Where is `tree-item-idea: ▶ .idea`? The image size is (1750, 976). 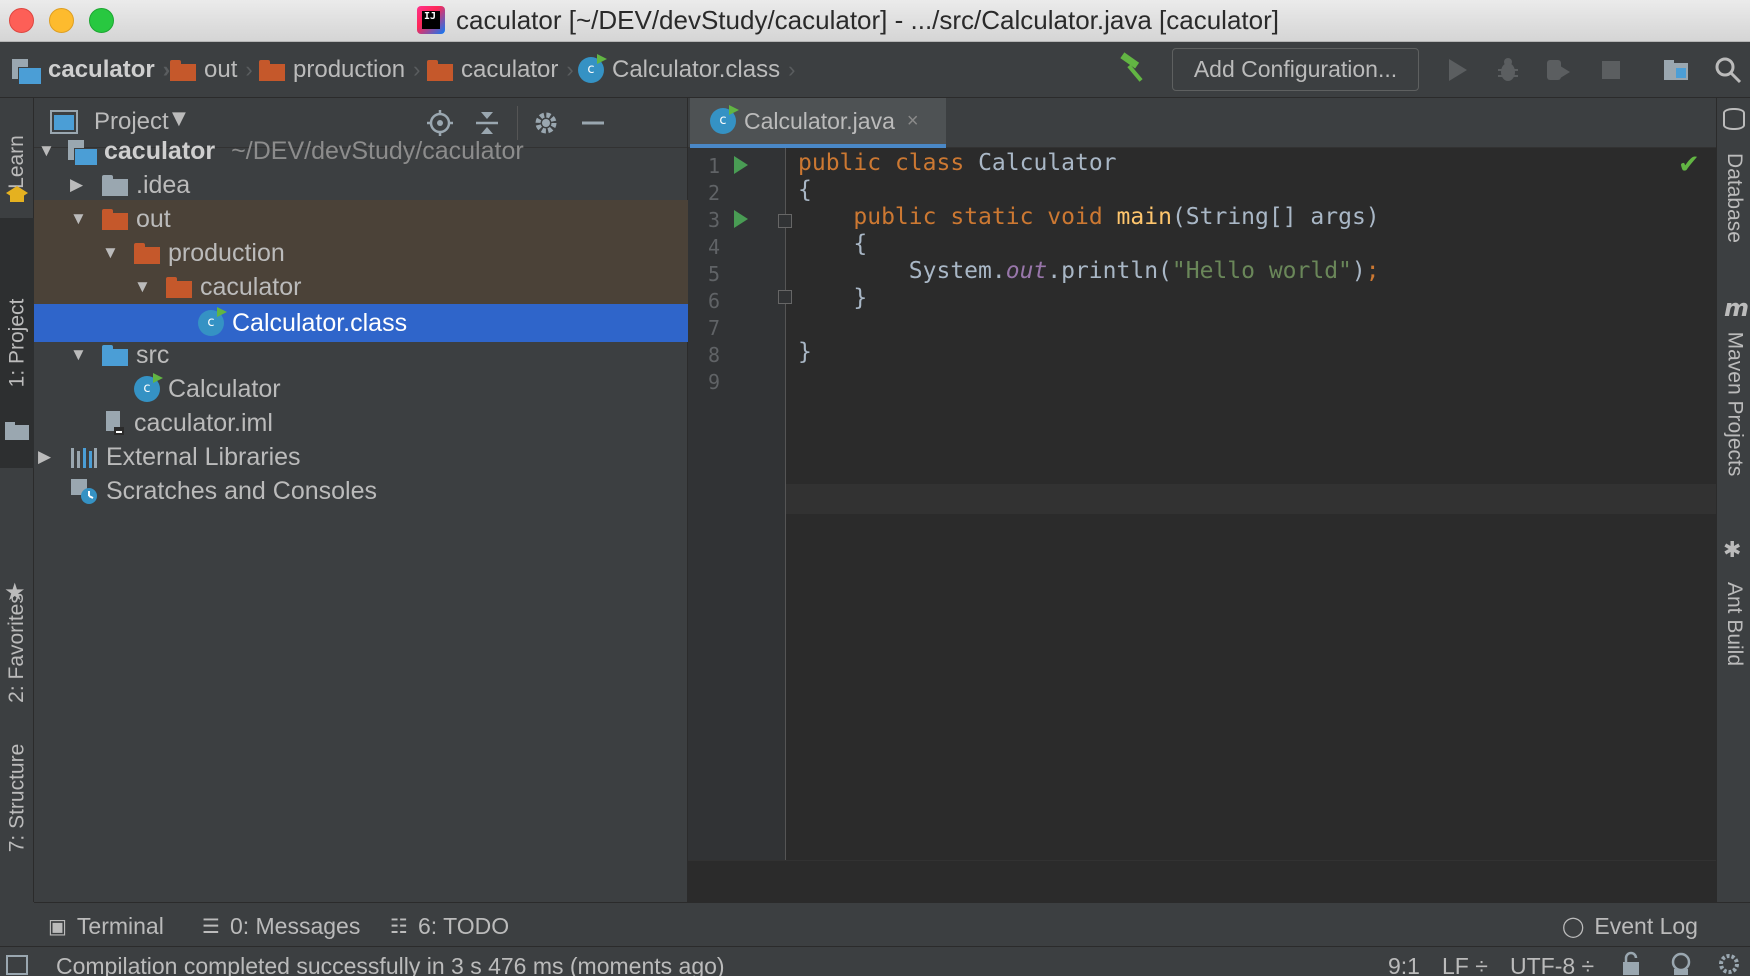 tree-item-idea: ▶ .idea is located at coordinates (361, 185).